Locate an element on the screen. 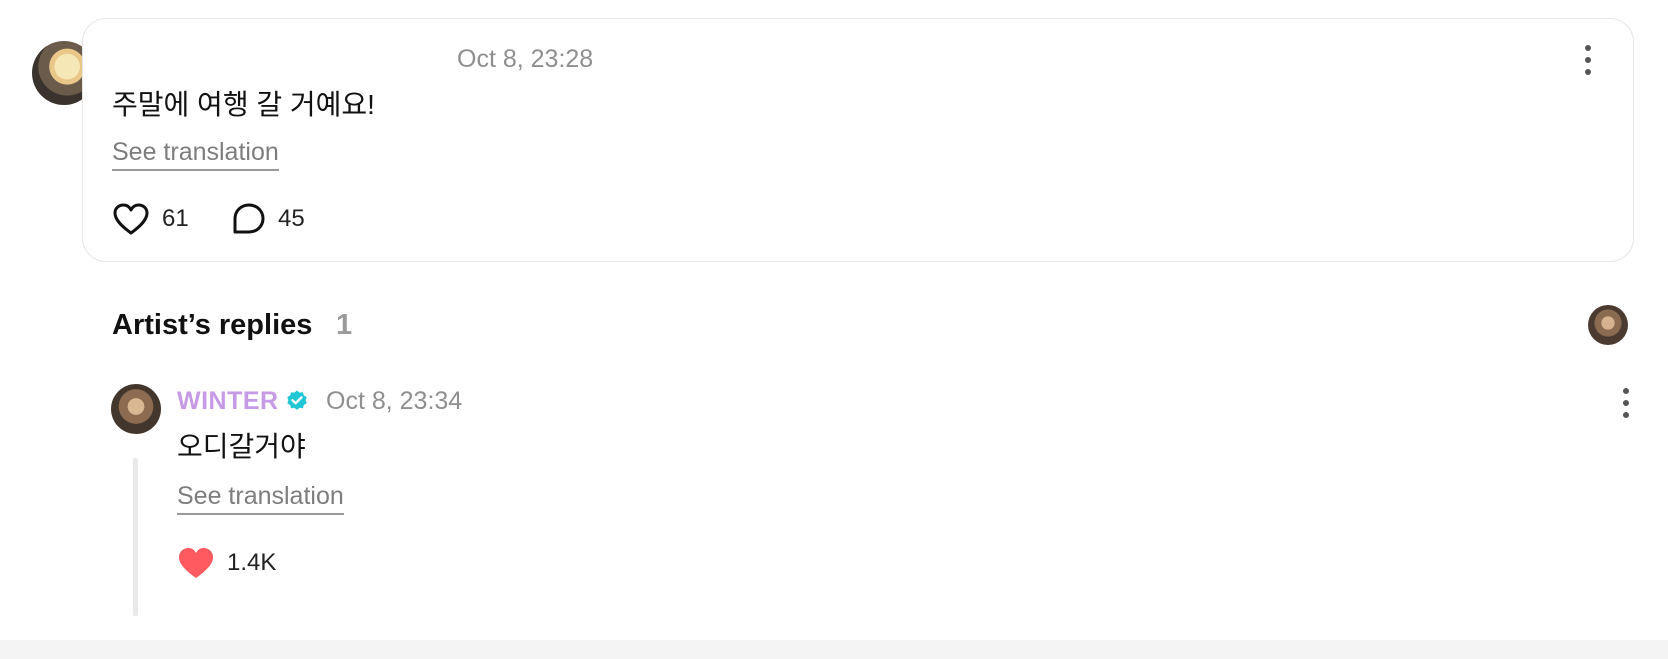  reply-like-count: 1.4K is located at coordinates (252, 562).